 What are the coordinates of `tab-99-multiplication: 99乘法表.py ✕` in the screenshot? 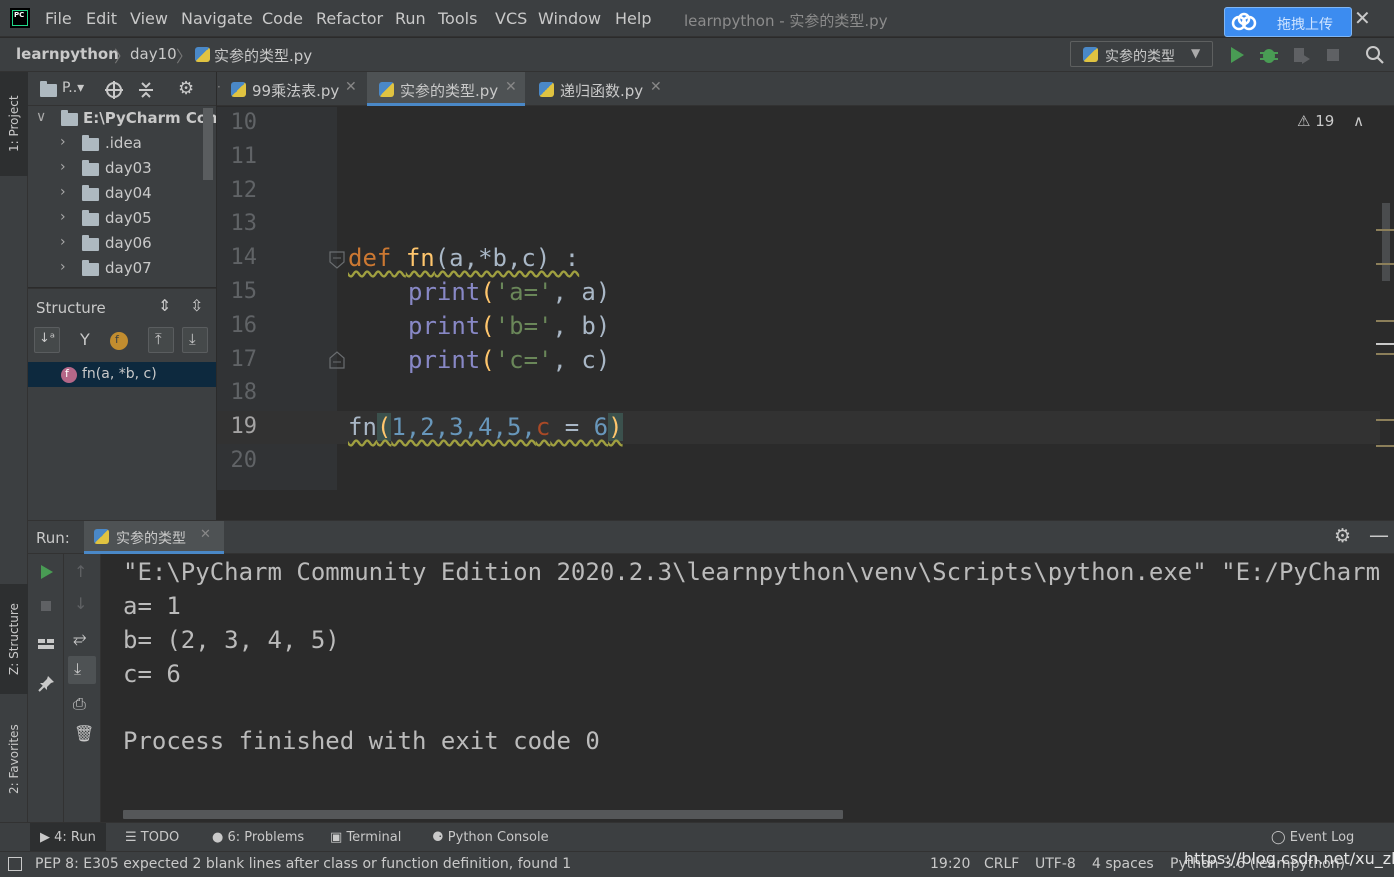 It's located at (295, 89).